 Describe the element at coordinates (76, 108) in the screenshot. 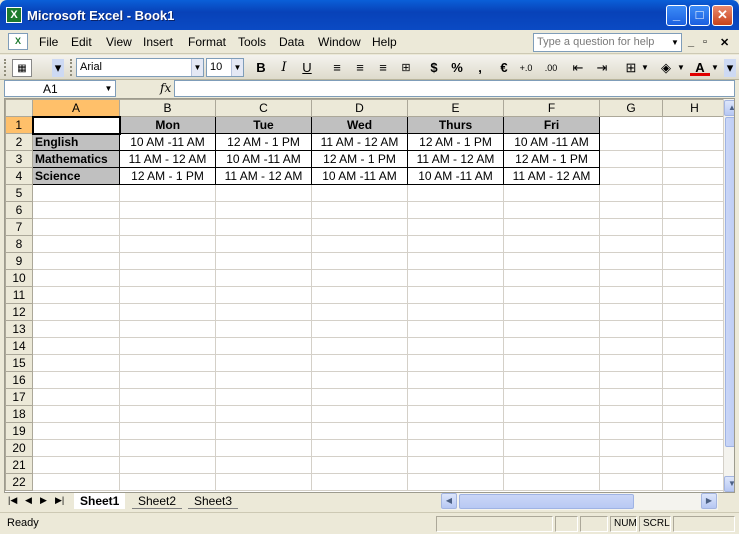

I see `column-header-a: A` at that location.